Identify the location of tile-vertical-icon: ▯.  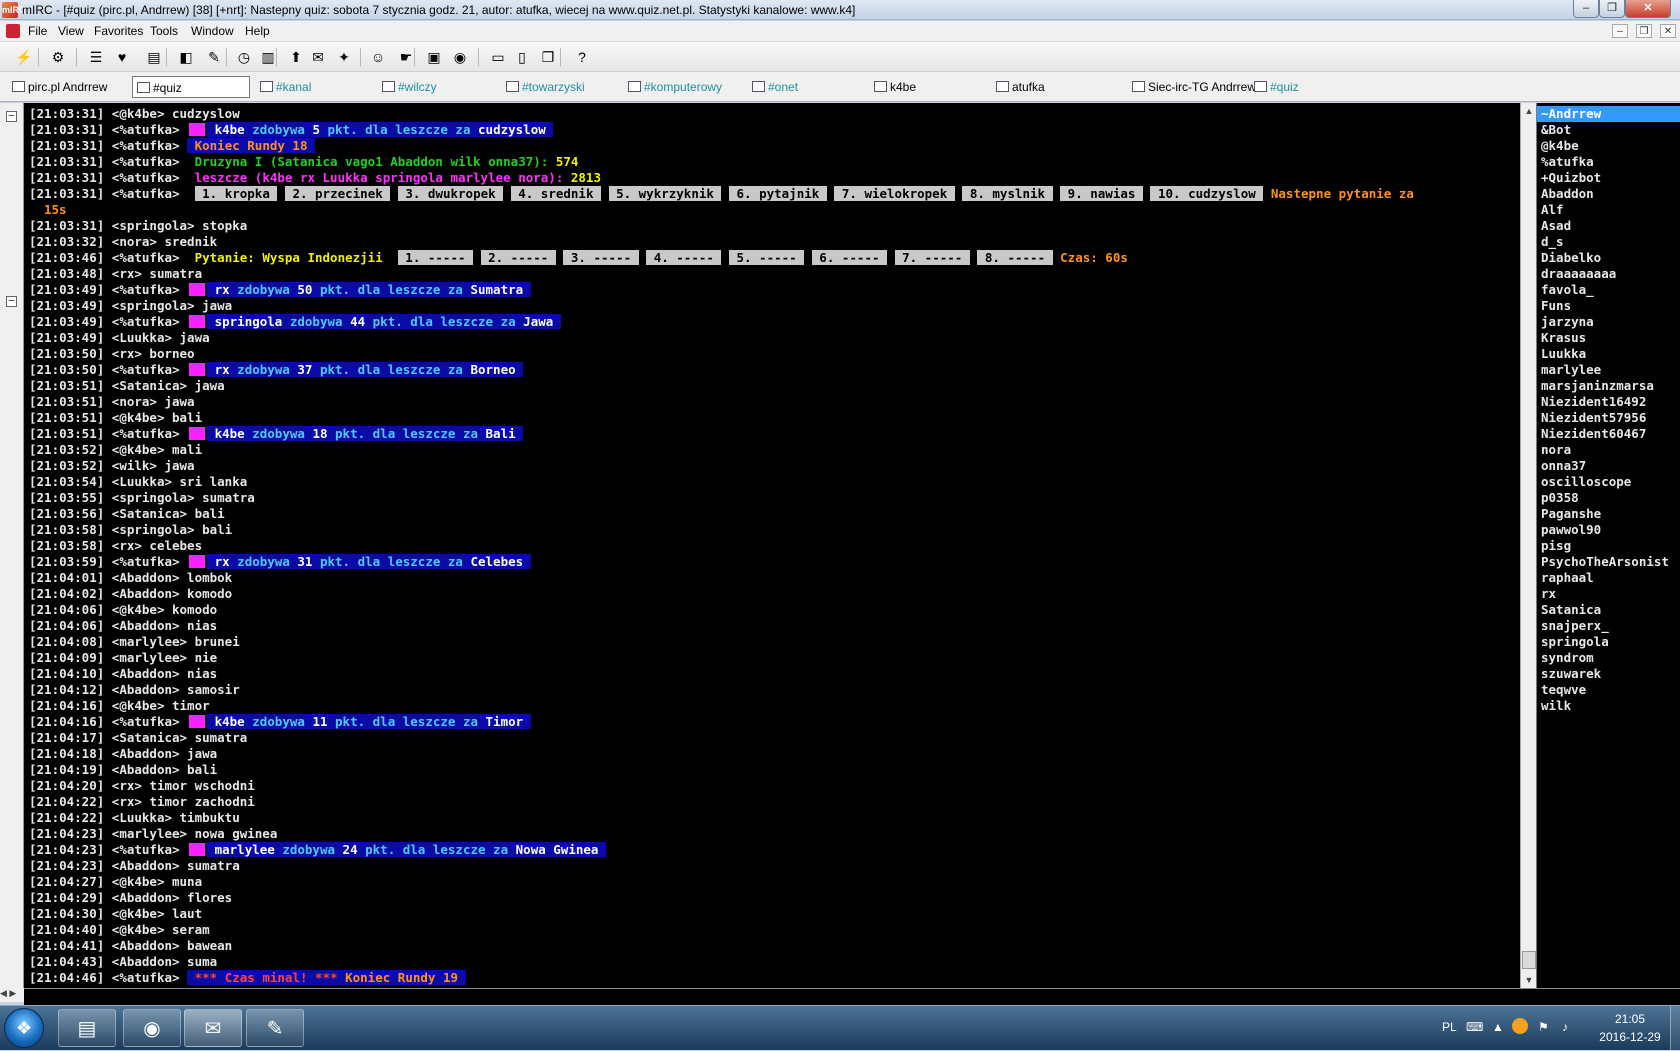
(522, 57).